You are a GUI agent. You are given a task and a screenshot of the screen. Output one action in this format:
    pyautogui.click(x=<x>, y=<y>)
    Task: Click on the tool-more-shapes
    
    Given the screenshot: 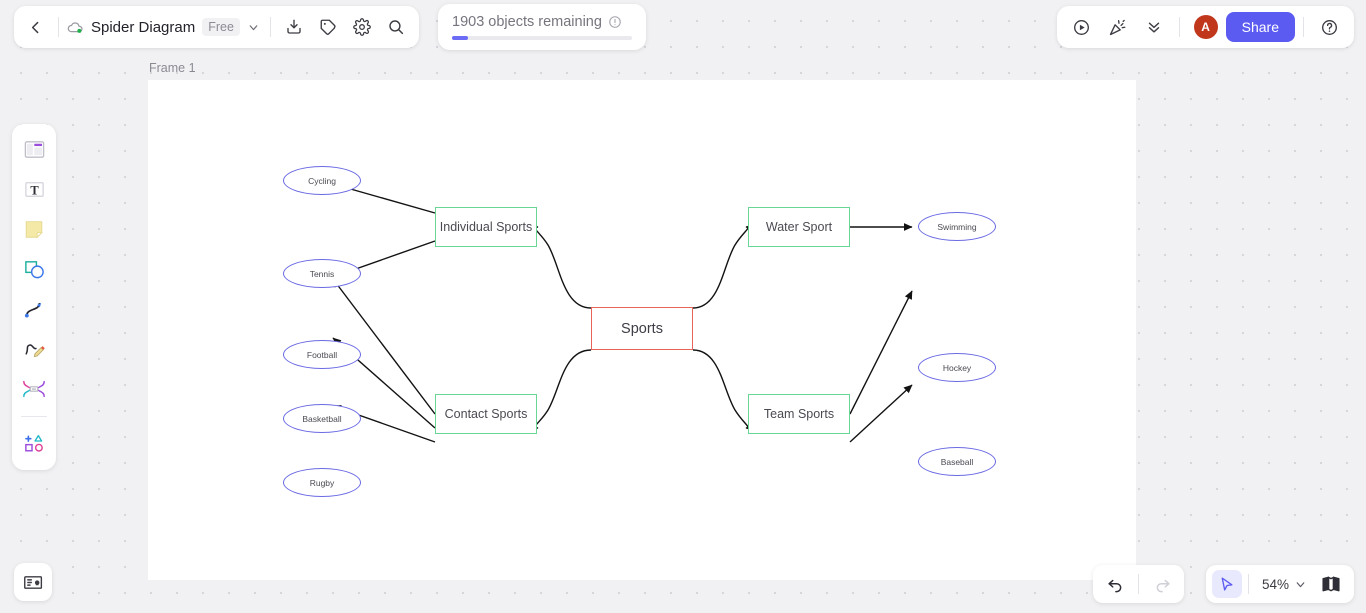 What is the action you would take?
    pyautogui.click(x=34, y=443)
    